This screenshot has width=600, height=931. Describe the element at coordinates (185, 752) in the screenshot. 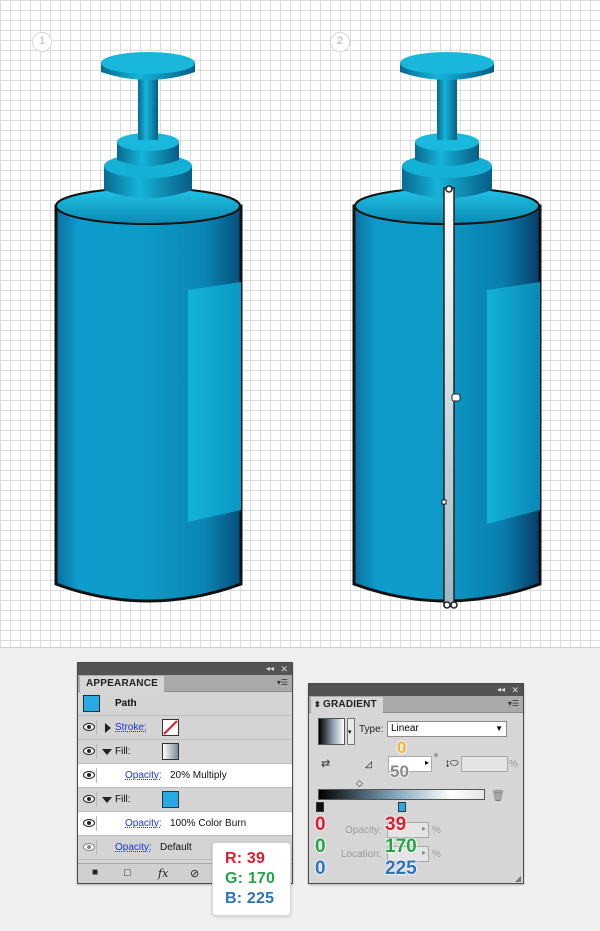

I see `fill-row-1: Fill:` at that location.